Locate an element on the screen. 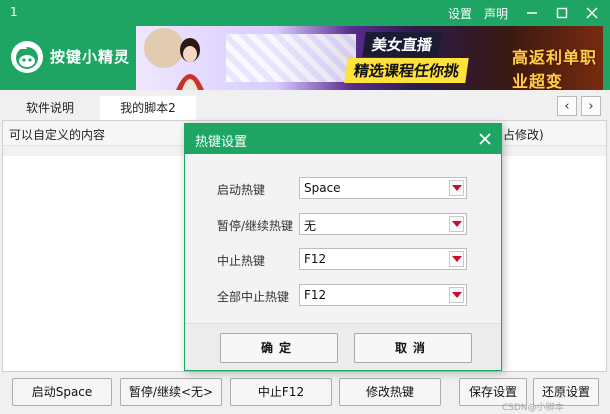 The width and height of the screenshot is (610, 414). minimize-icon is located at coordinates (532, 13).